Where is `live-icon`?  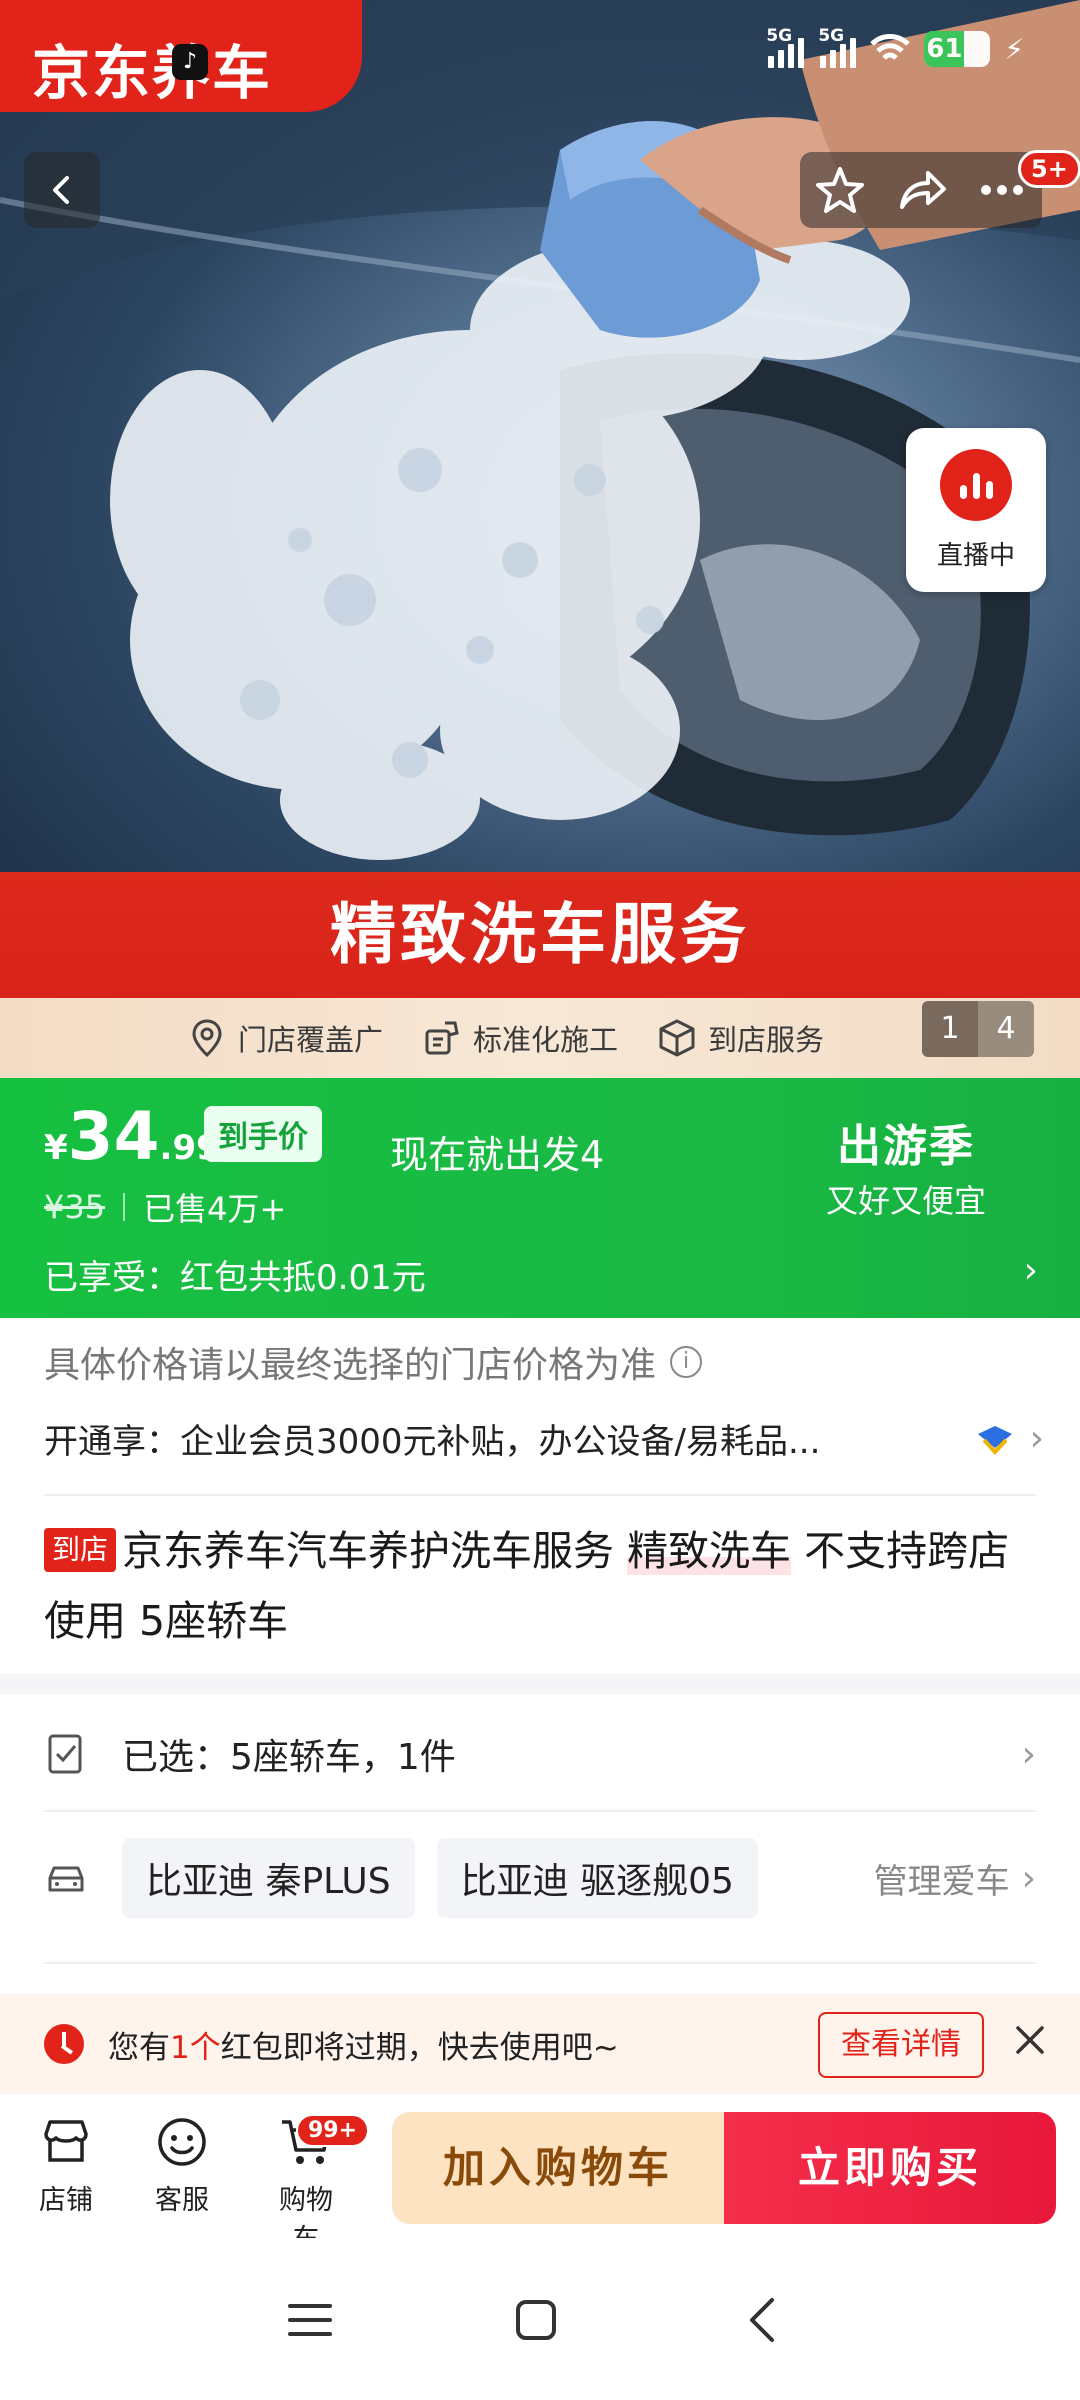 live-icon is located at coordinates (976, 484).